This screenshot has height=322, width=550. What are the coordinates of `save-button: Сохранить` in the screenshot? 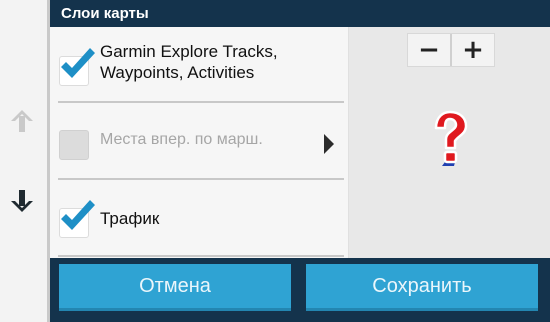 It's located at (422, 287).